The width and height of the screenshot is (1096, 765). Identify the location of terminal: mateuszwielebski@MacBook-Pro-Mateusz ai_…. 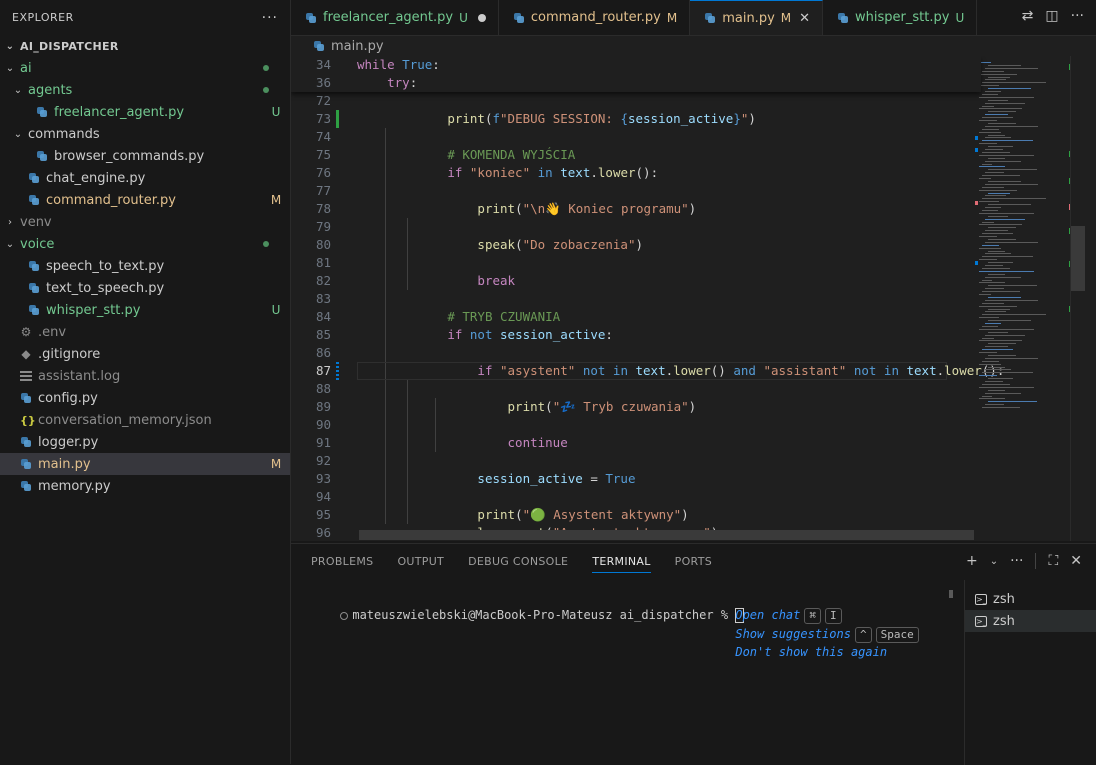
(625, 672).